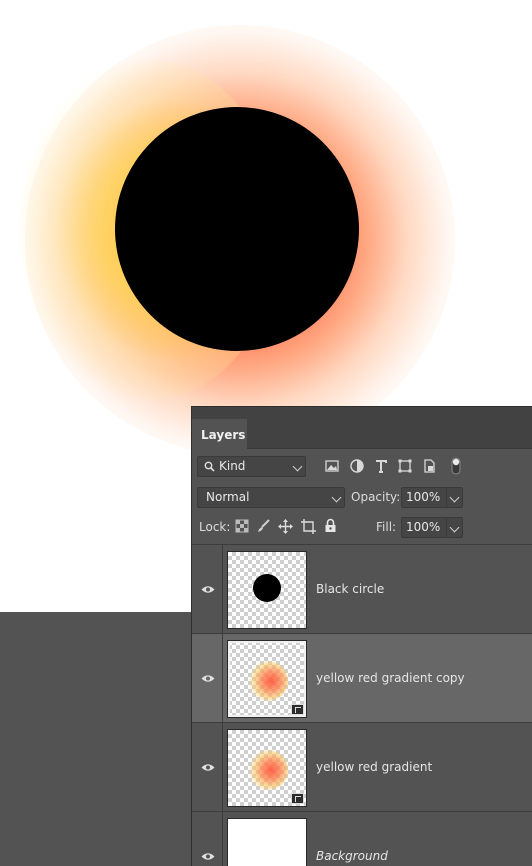 The width and height of the screenshot is (532, 866). What do you see at coordinates (264, 526) in the screenshot?
I see `lock-paint-icon` at bounding box center [264, 526].